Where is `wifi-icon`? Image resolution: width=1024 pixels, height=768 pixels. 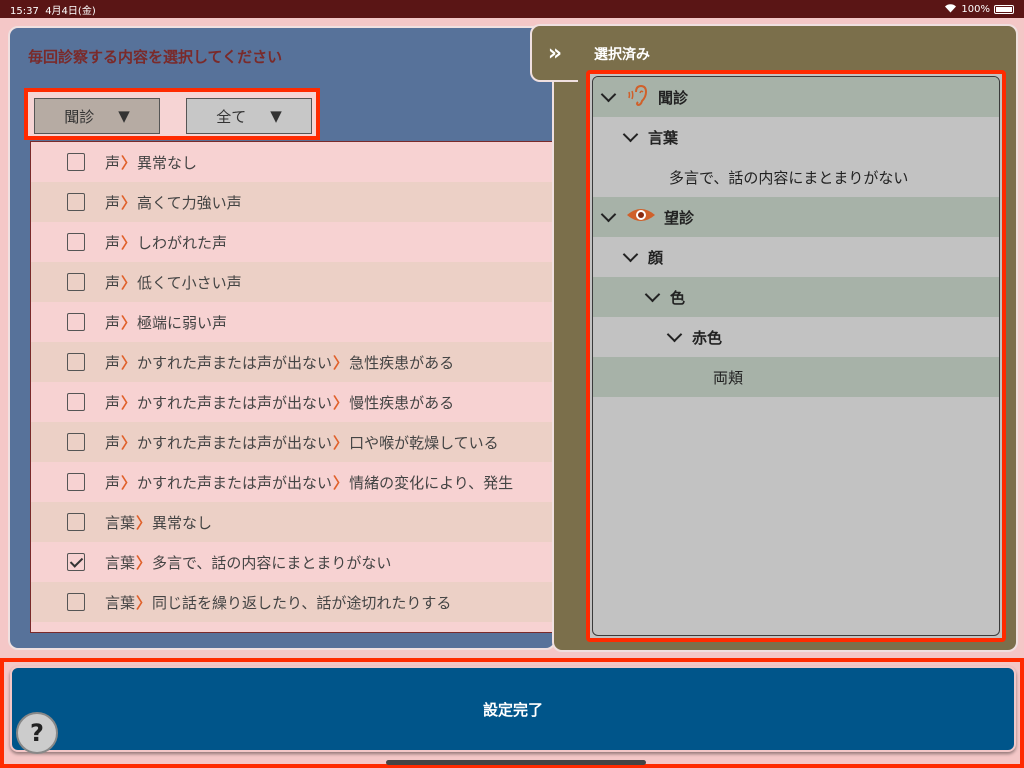 wifi-icon is located at coordinates (950, 9).